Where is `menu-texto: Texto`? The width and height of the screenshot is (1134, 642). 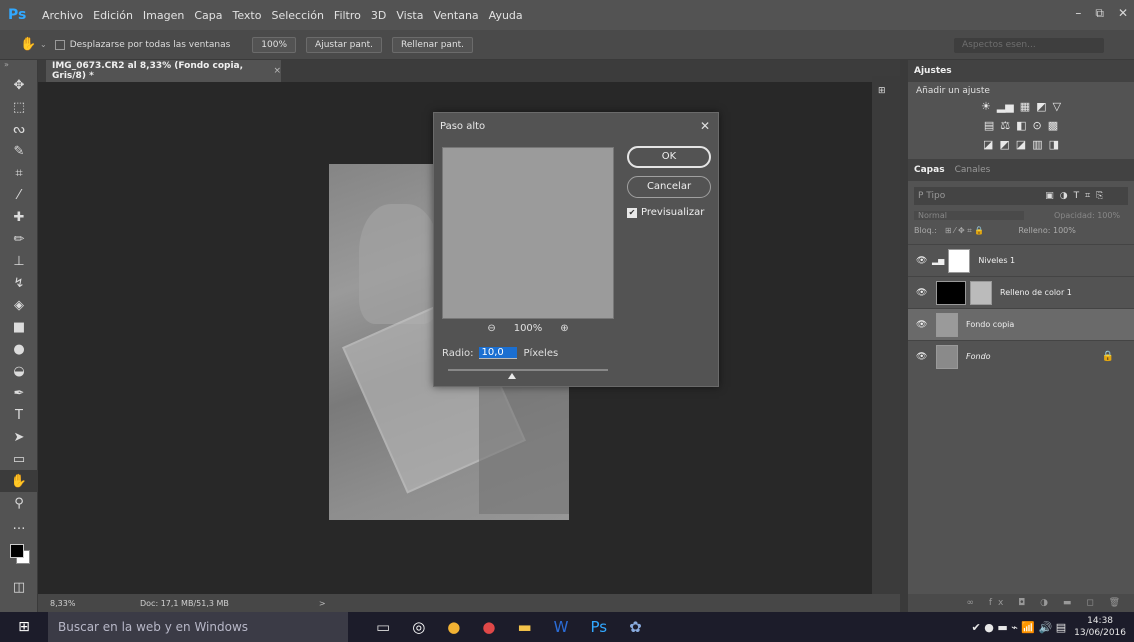
menu-texto: Texto is located at coordinates (247, 15).